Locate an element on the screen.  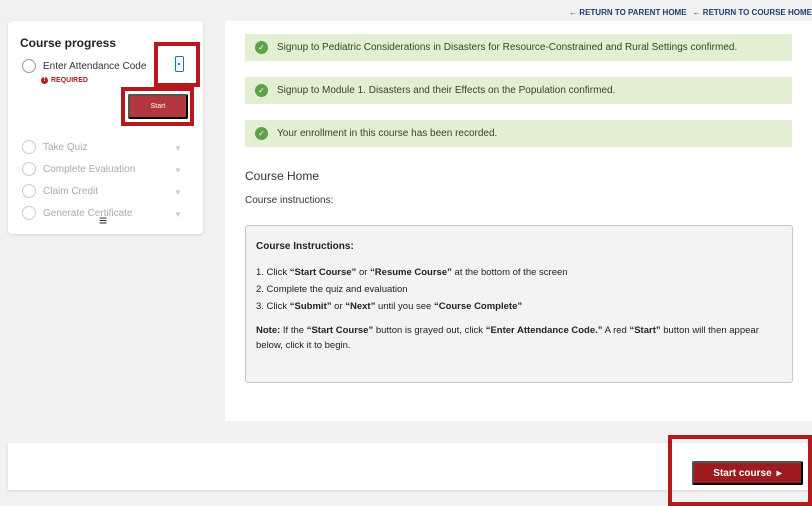
step-label: Enter Attendance Code is located at coordinates (95, 66).